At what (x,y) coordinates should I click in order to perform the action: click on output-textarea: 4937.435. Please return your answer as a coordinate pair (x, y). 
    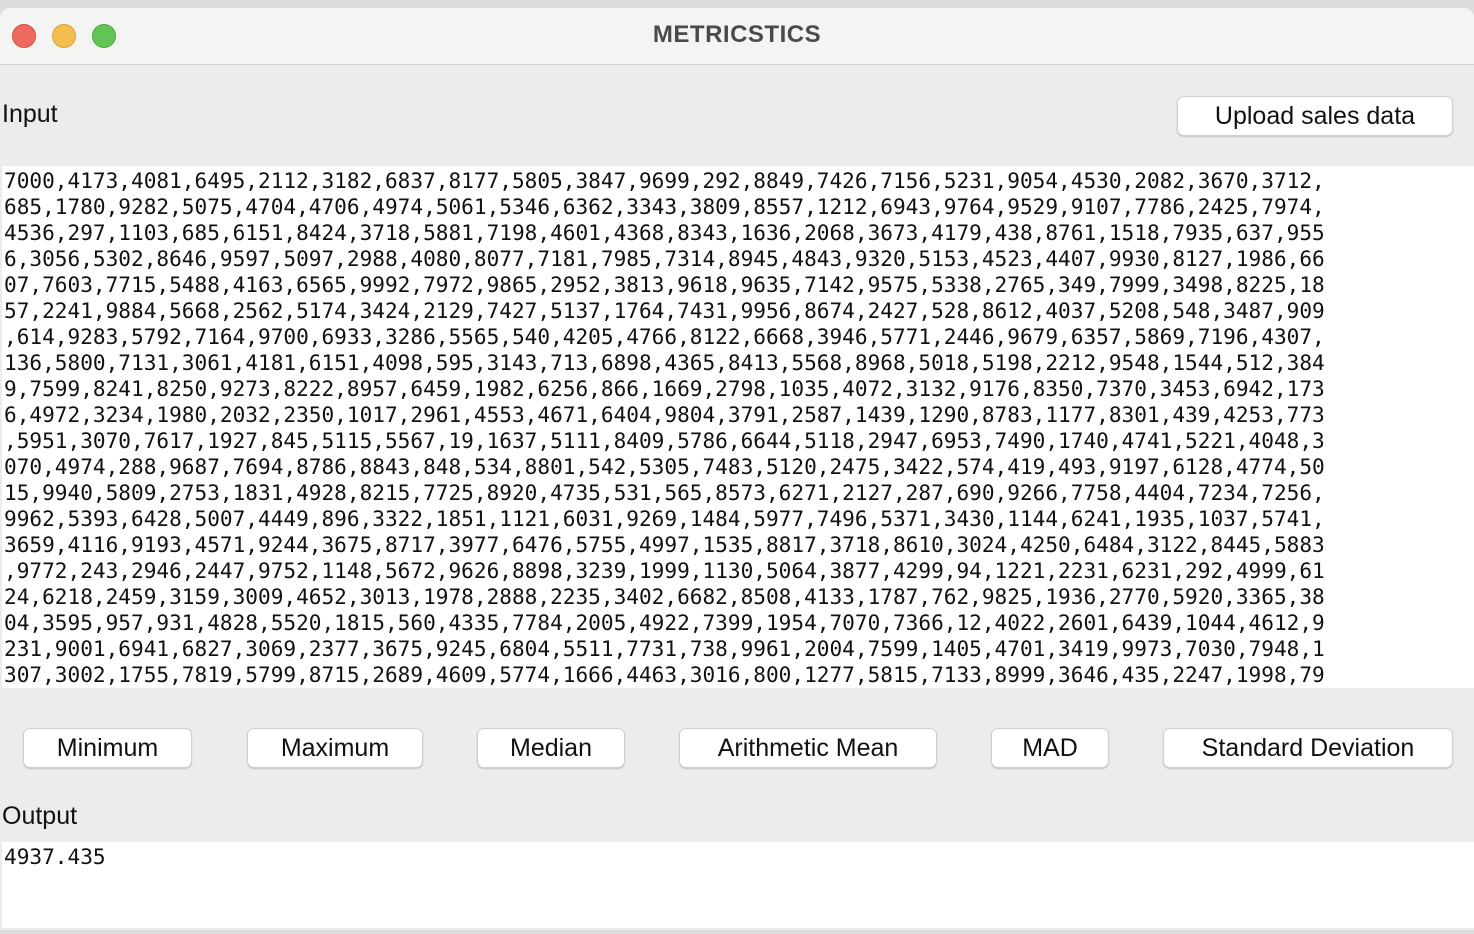
    Looking at the image, I should click on (738, 885).